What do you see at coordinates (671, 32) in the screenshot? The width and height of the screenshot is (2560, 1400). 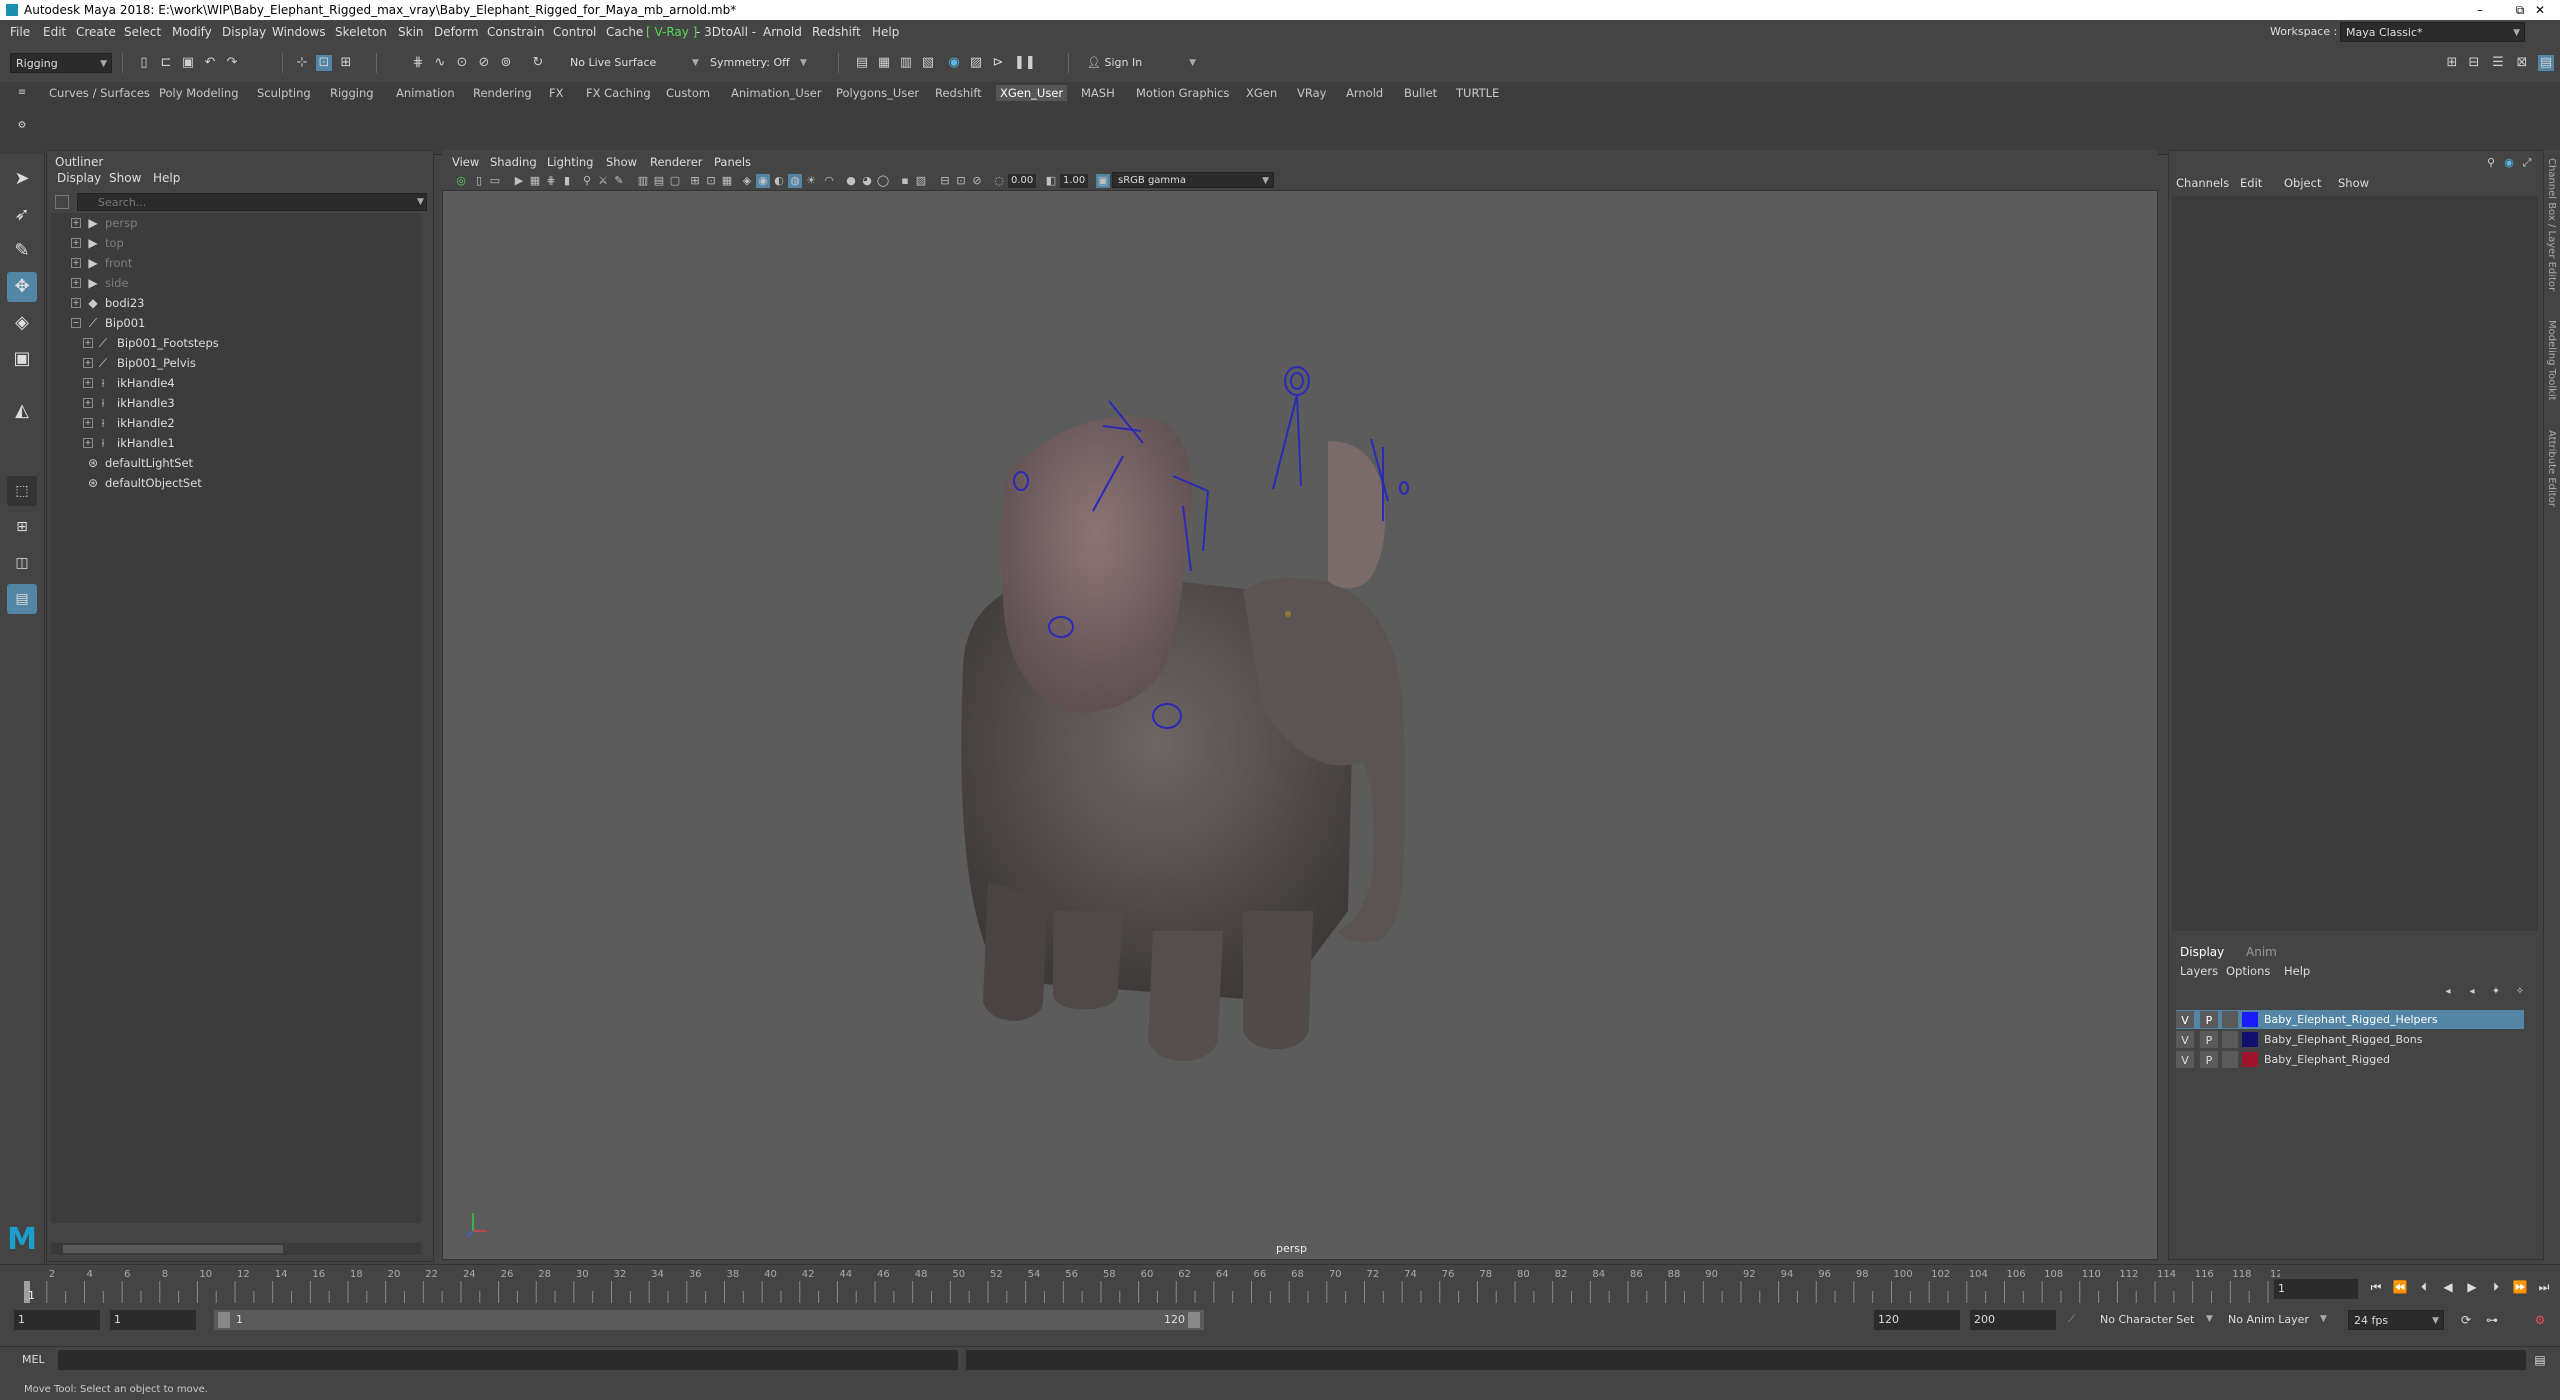 I see `menu-vray: [ V-Ray ]` at bounding box center [671, 32].